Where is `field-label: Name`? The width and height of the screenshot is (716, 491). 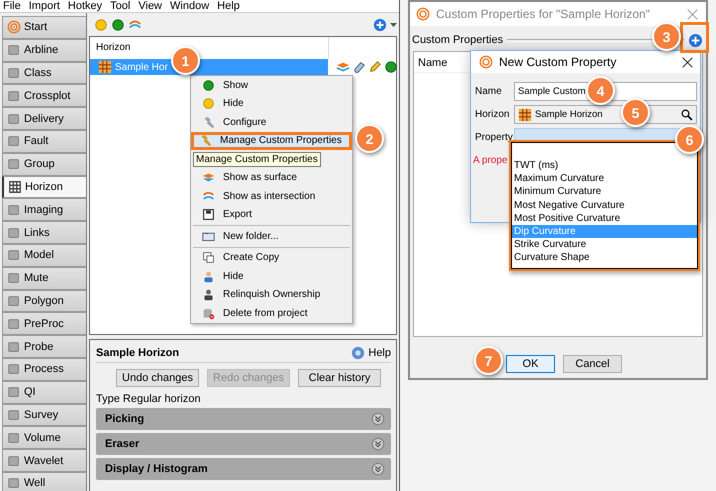 field-label: Name is located at coordinates (489, 91).